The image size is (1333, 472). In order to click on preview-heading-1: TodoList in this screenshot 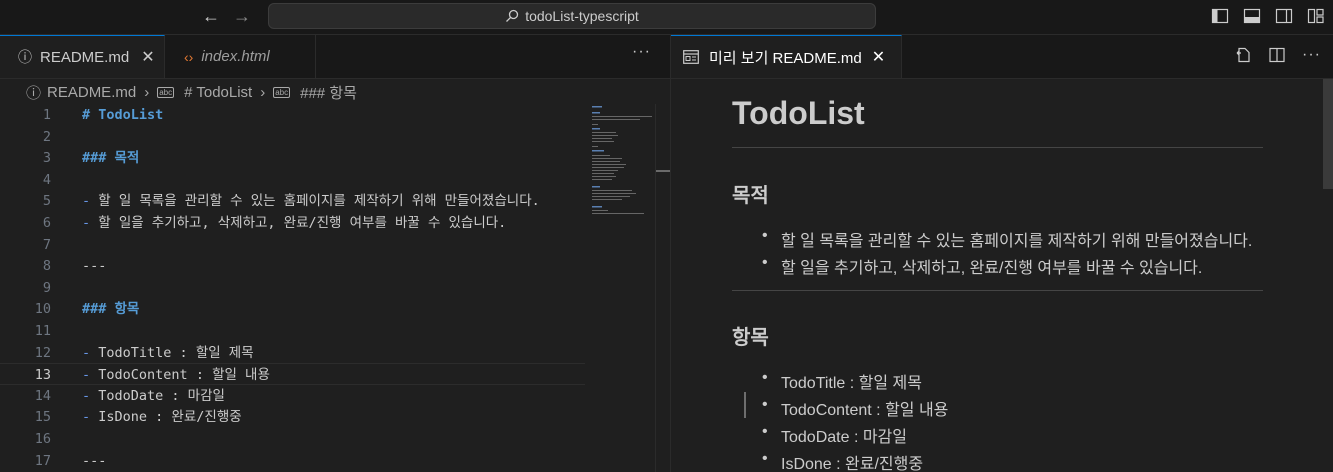, I will do `click(798, 113)`.